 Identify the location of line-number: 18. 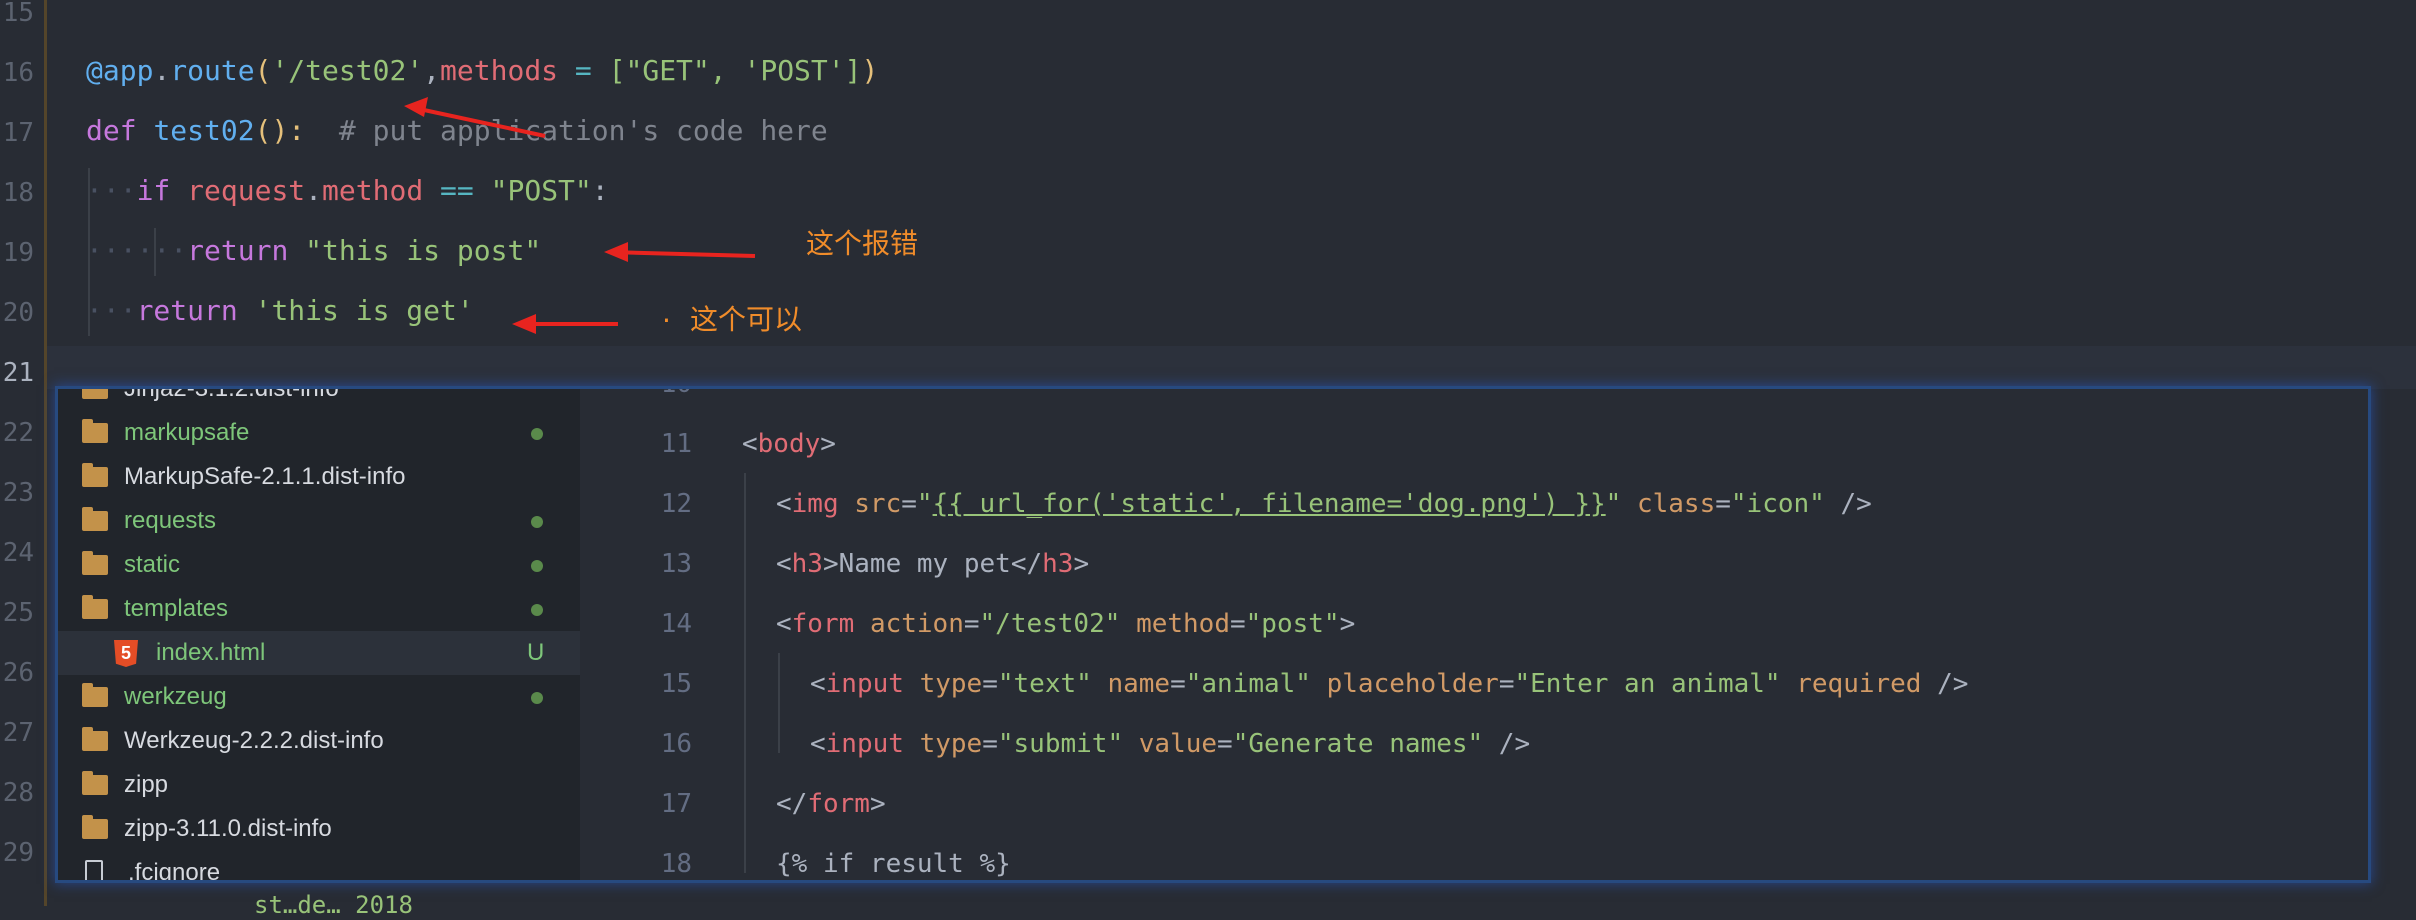
(676, 864).